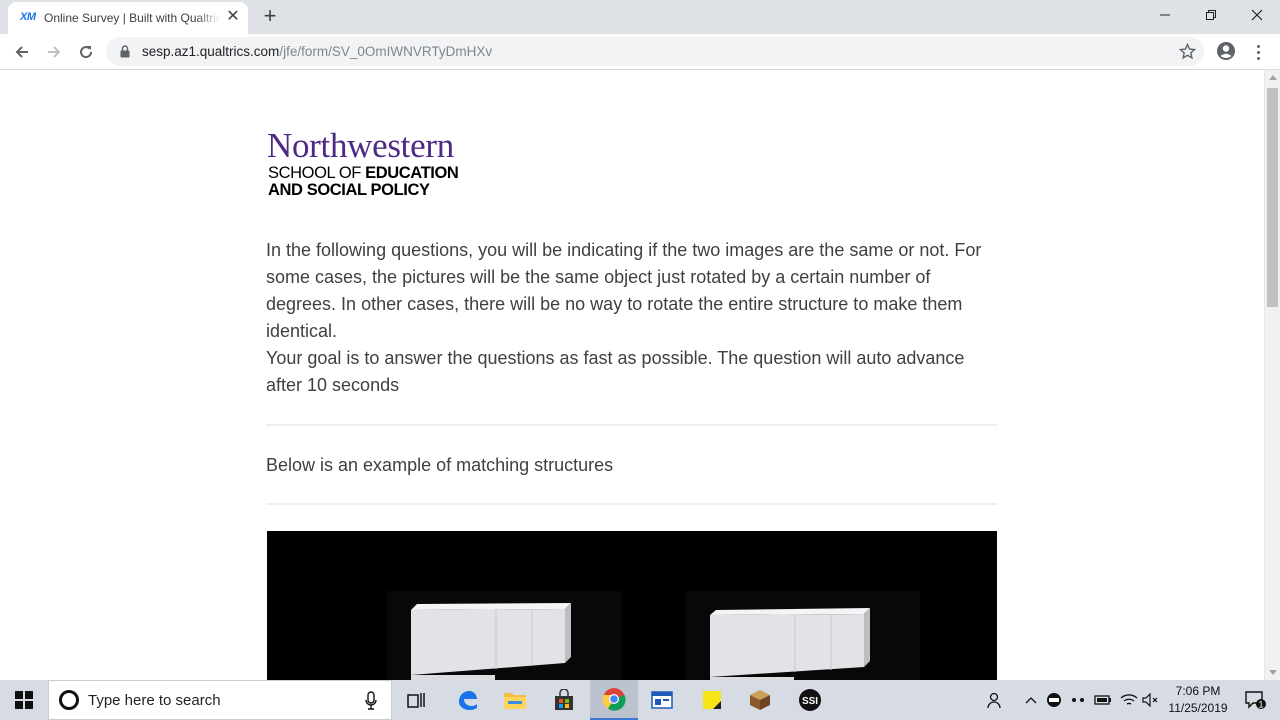 This screenshot has width=1280, height=720. Describe the element at coordinates (28, 17) in the screenshot. I see `qualtrics-favicon-icon: XM` at that location.